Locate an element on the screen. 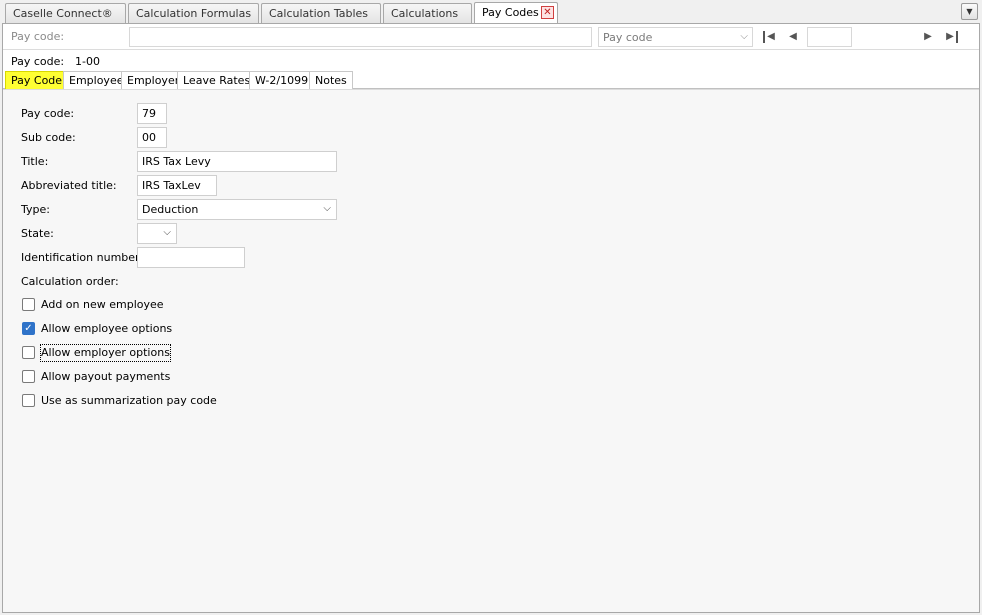  pay-code-field: 79 is located at coordinates (152, 113).